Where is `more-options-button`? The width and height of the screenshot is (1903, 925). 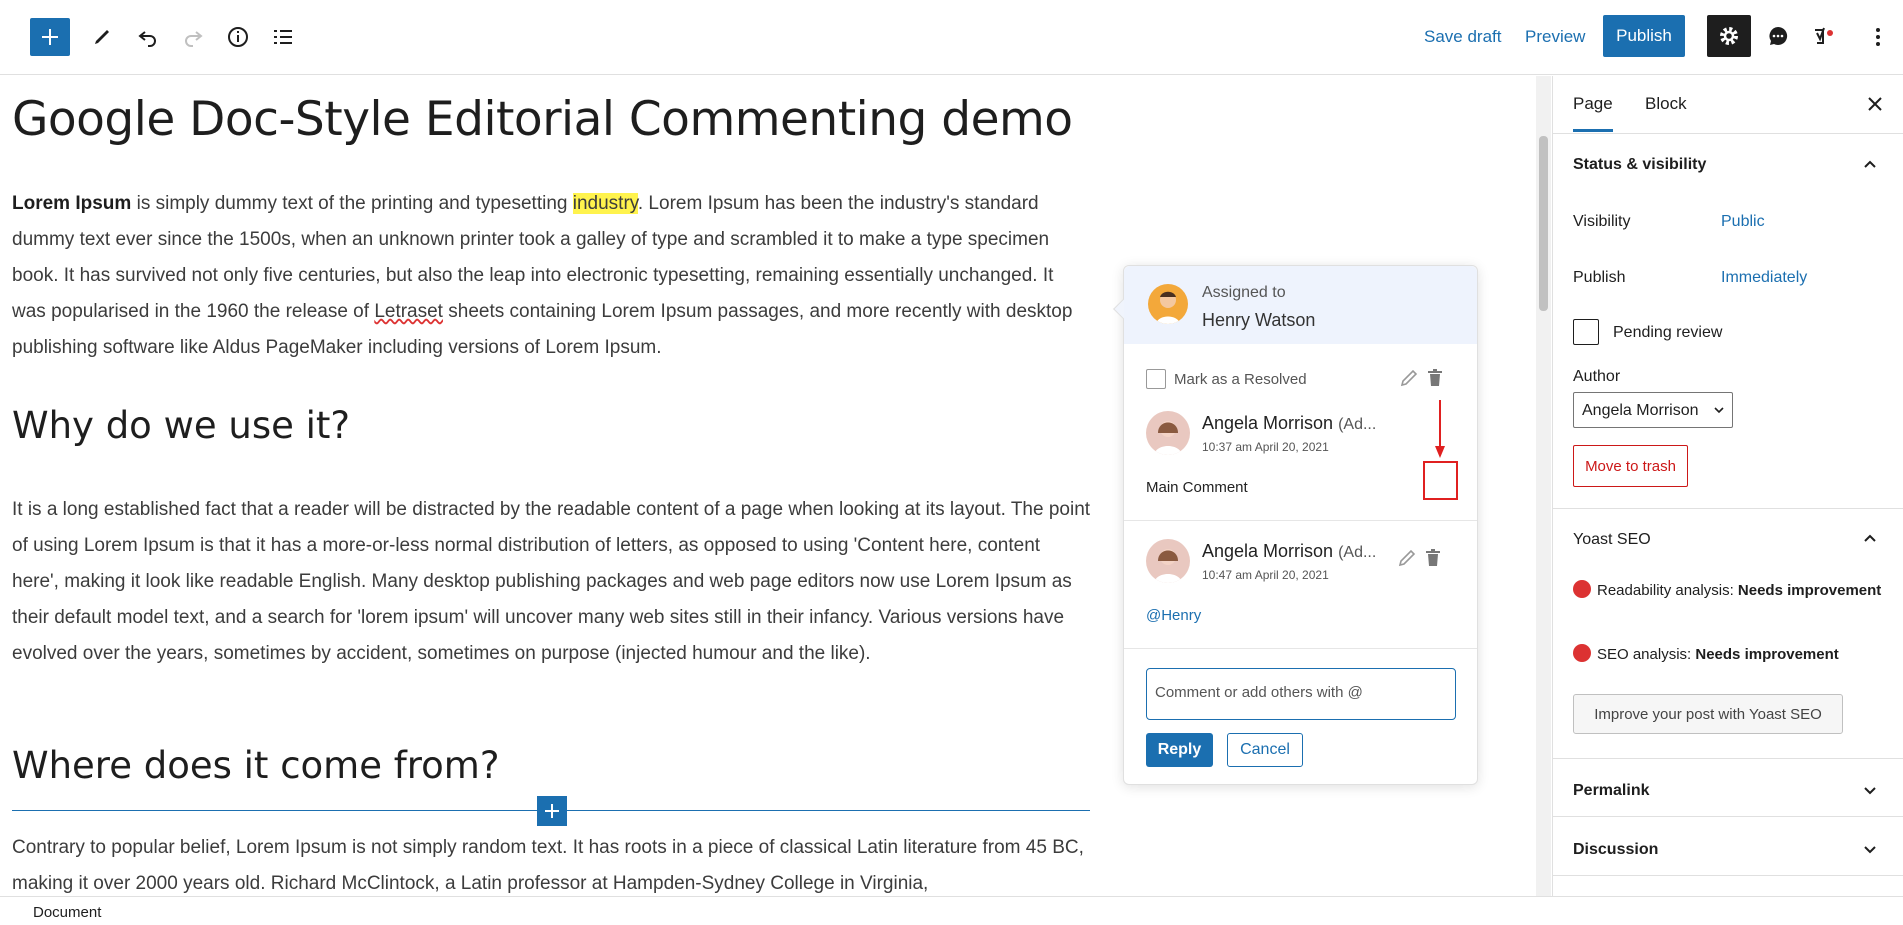 more-options-button is located at coordinates (1878, 37).